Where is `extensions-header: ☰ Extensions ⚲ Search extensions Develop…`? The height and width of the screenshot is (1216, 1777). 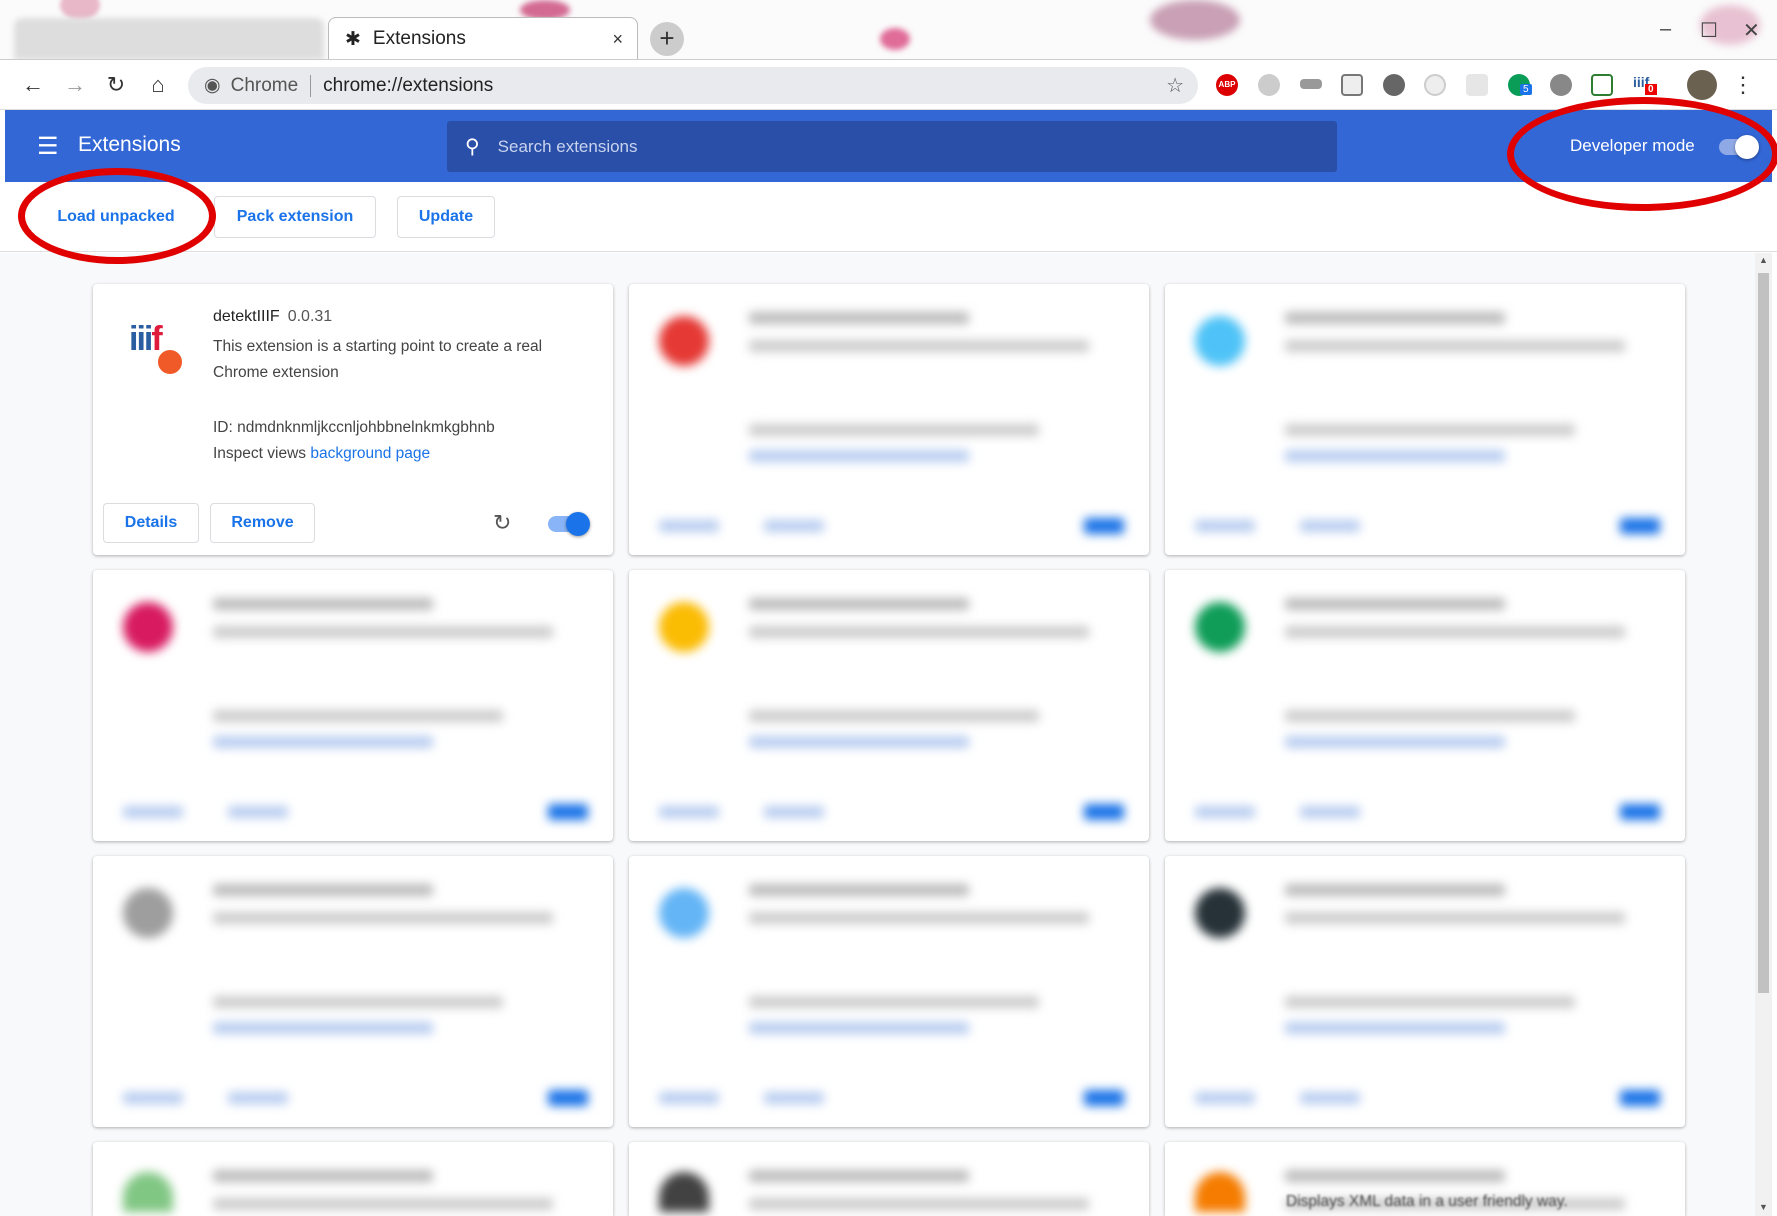
extensions-header: ☰ Extensions ⚲ Search extensions Develop… is located at coordinates (888, 146).